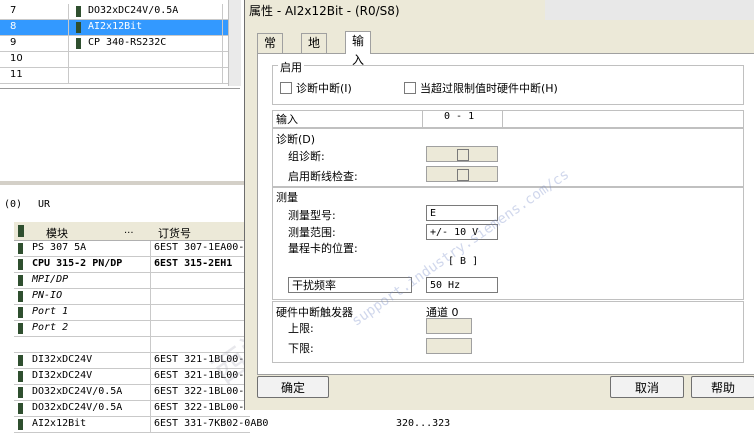  Describe the element at coordinates (287, 197) in the screenshot. I see `measurement-title: 测量` at that location.